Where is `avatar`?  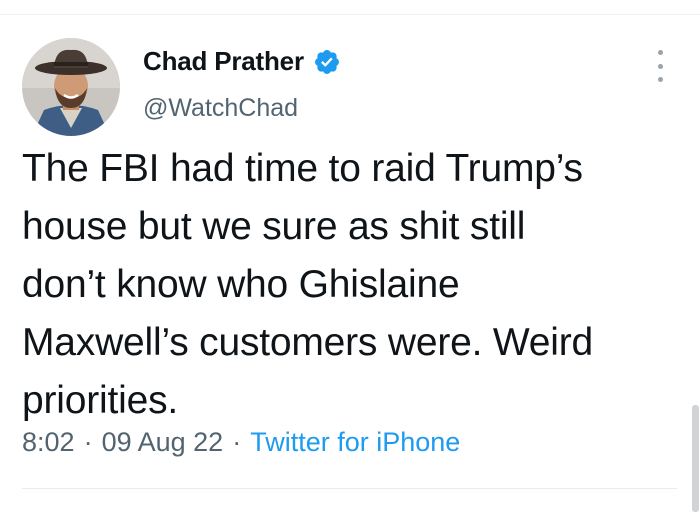 avatar is located at coordinates (71, 87).